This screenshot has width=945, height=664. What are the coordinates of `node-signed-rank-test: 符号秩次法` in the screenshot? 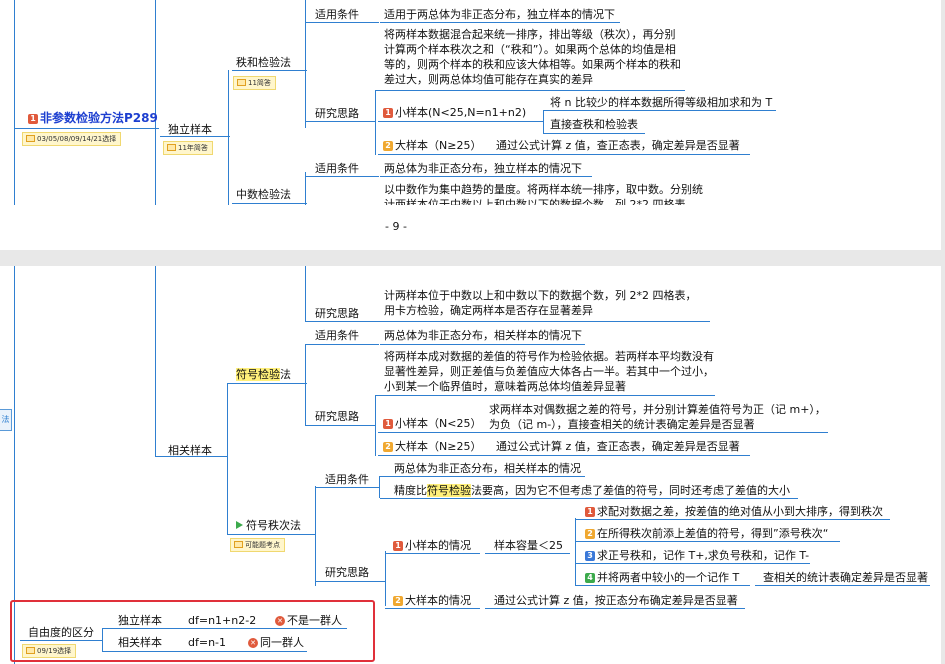 It's located at (268, 525).